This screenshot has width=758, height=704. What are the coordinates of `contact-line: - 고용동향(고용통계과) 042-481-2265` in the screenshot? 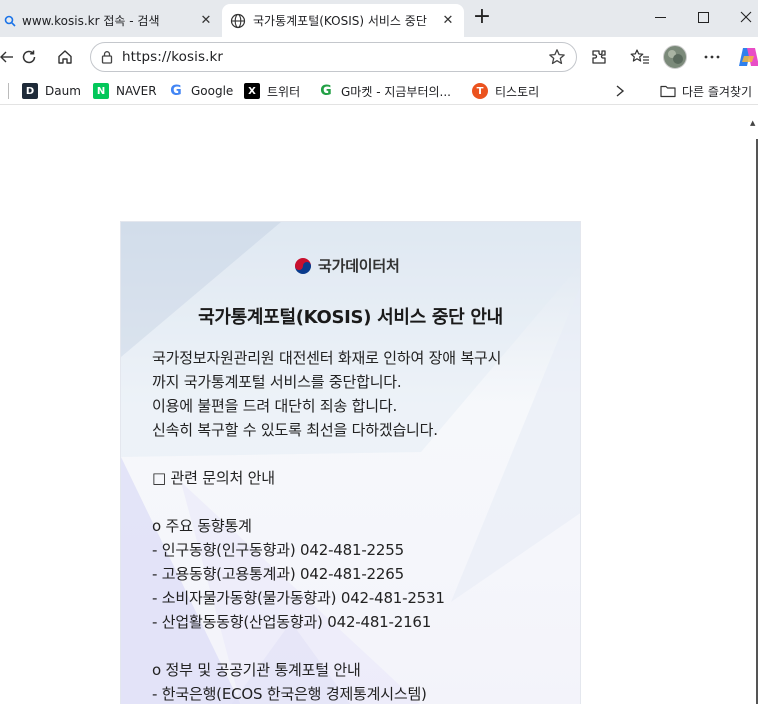 It's located at (278, 574).